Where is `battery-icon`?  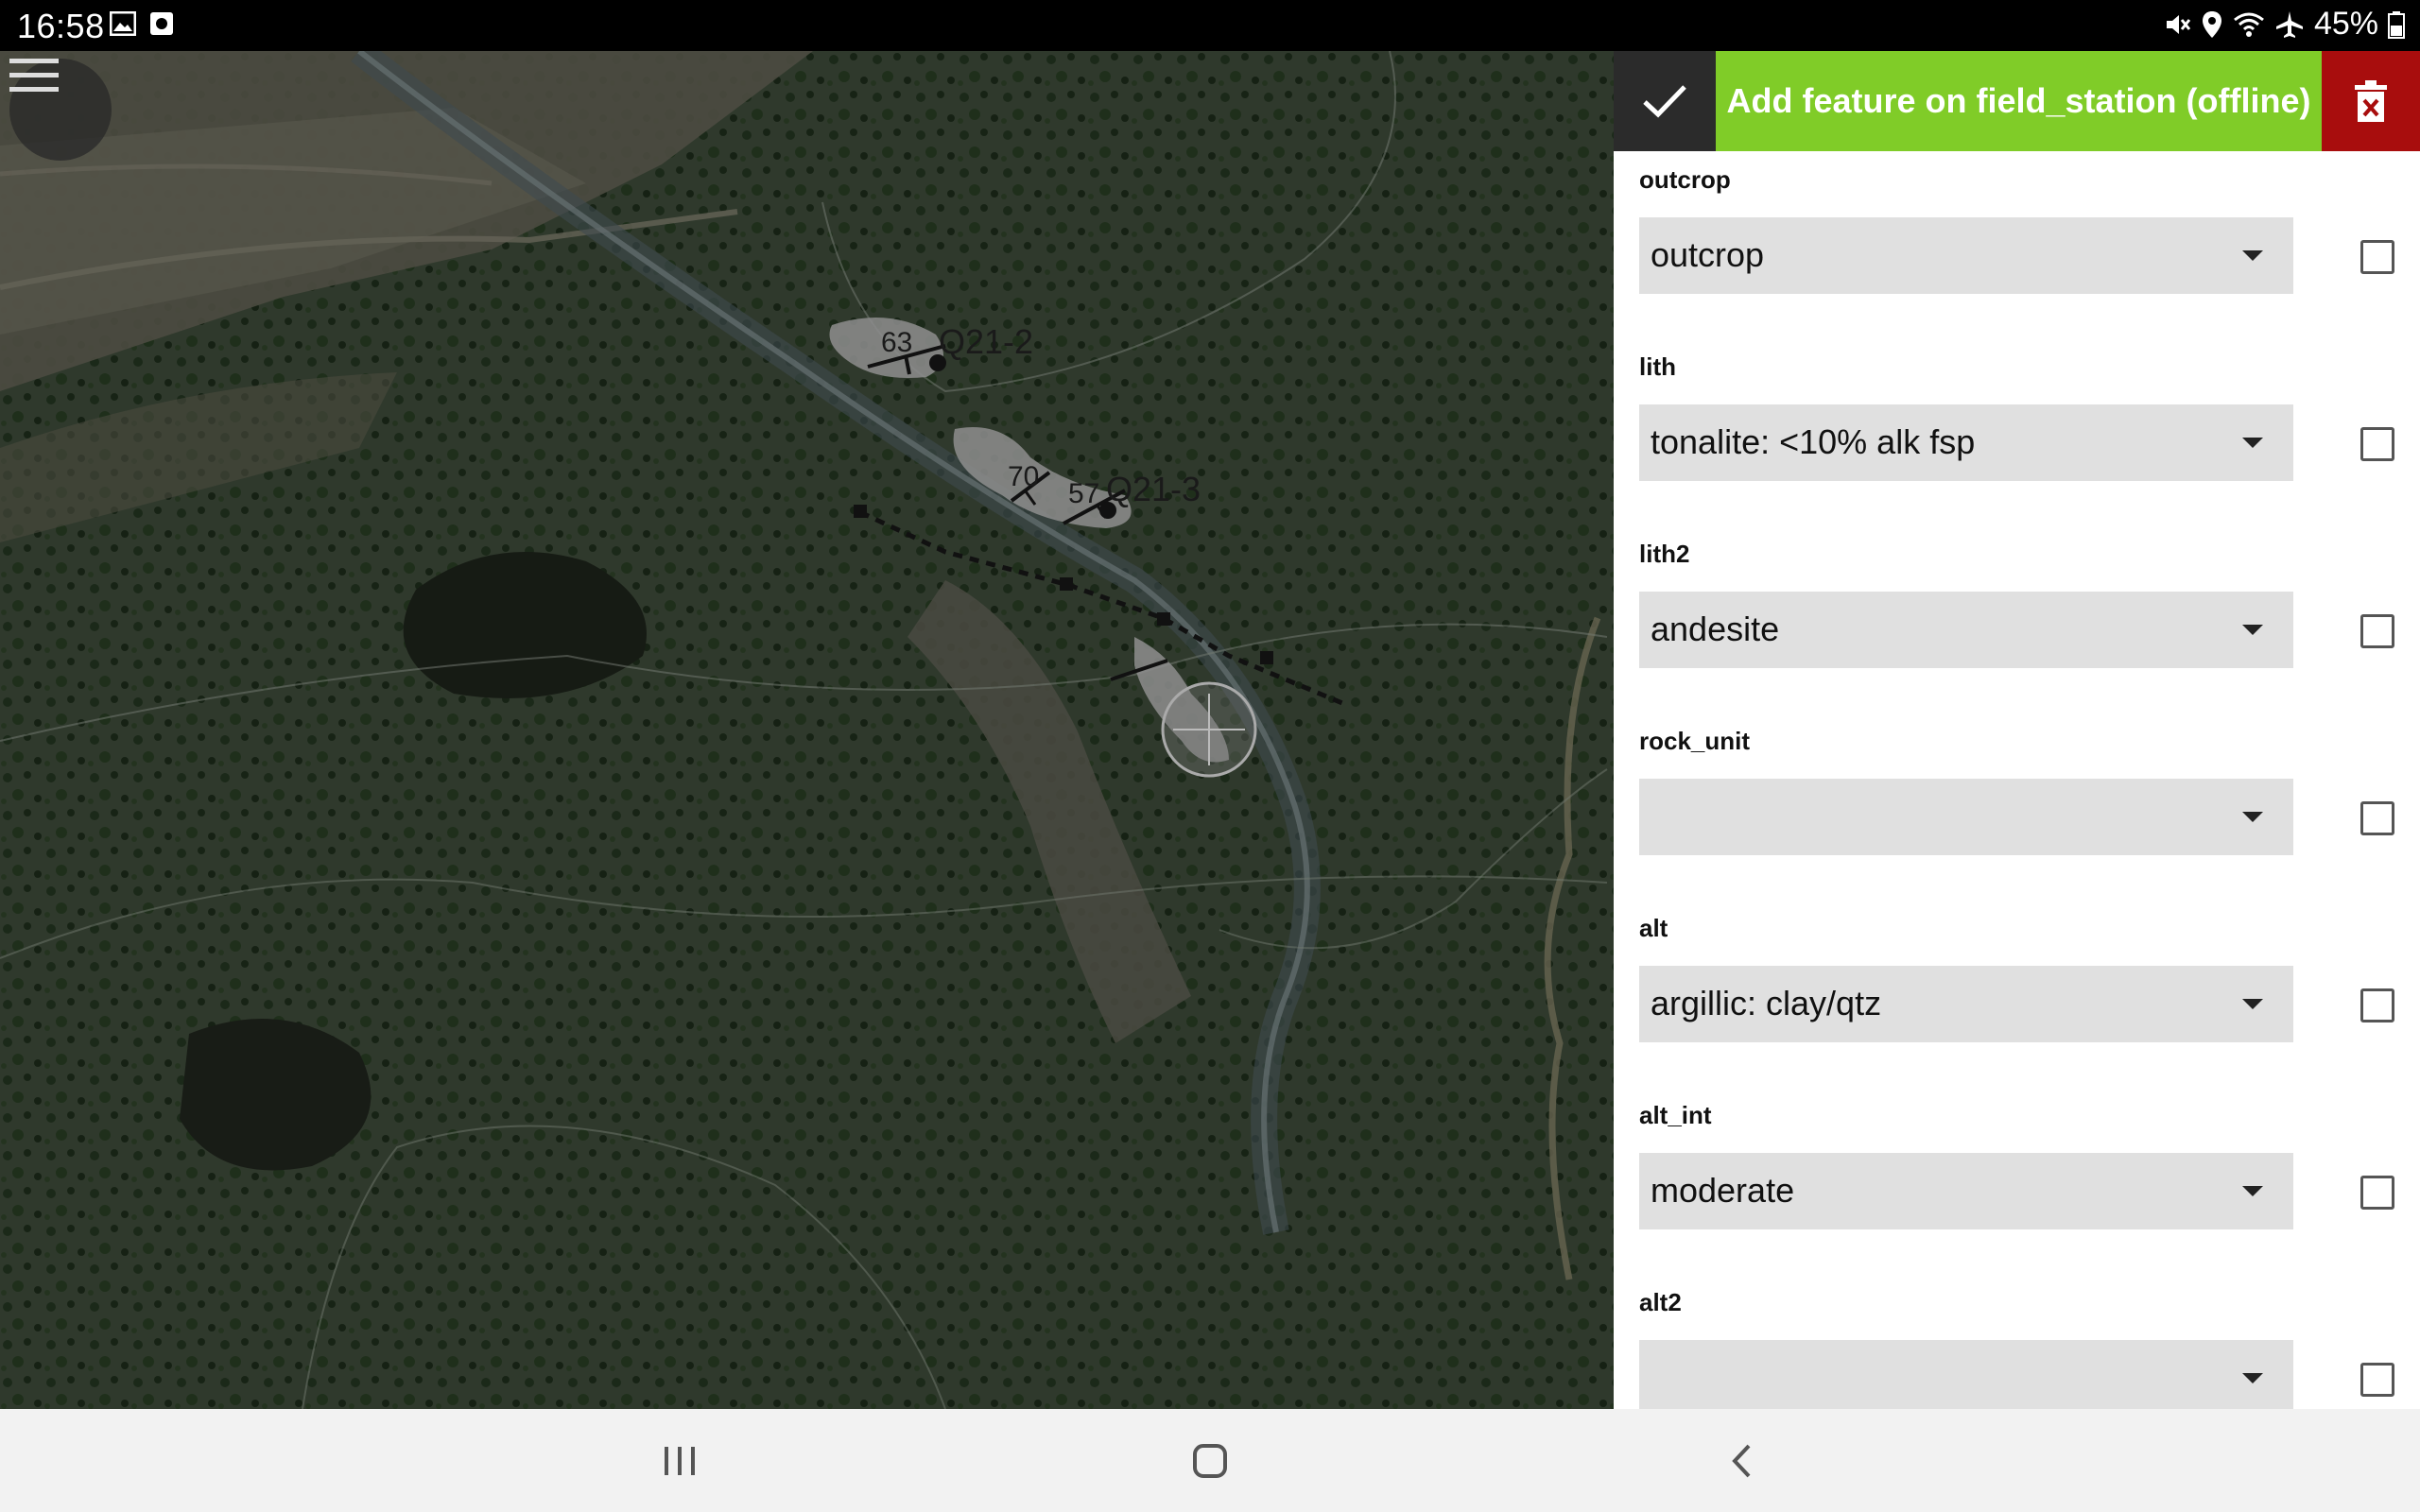
battery-icon is located at coordinates (2396, 24).